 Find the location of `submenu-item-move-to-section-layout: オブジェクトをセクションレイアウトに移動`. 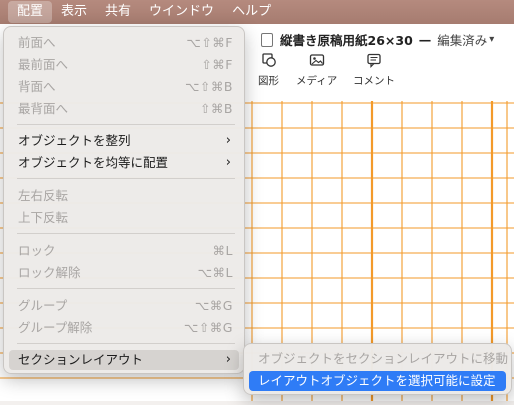

submenu-item-move-to-section-layout: オブジェクトをセクションレイアウトに移動 is located at coordinates (379, 359).